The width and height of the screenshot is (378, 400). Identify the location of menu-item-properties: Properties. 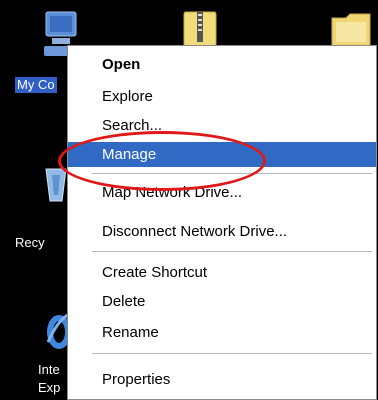
(222, 379).